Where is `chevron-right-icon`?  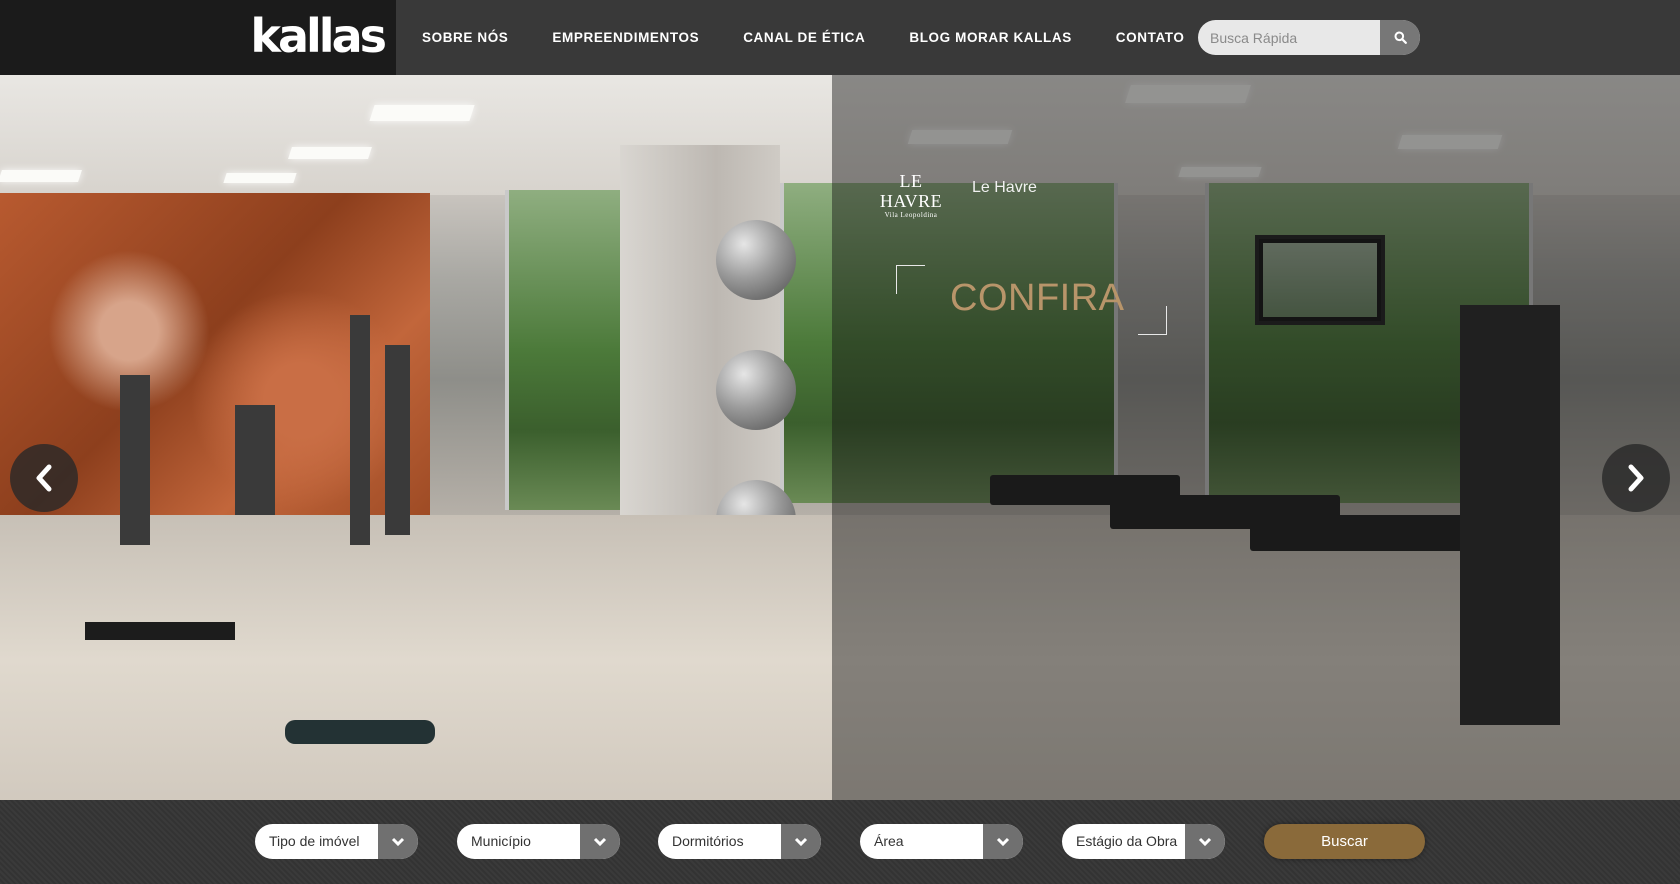 chevron-right-icon is located at coordinates (1636, 478).